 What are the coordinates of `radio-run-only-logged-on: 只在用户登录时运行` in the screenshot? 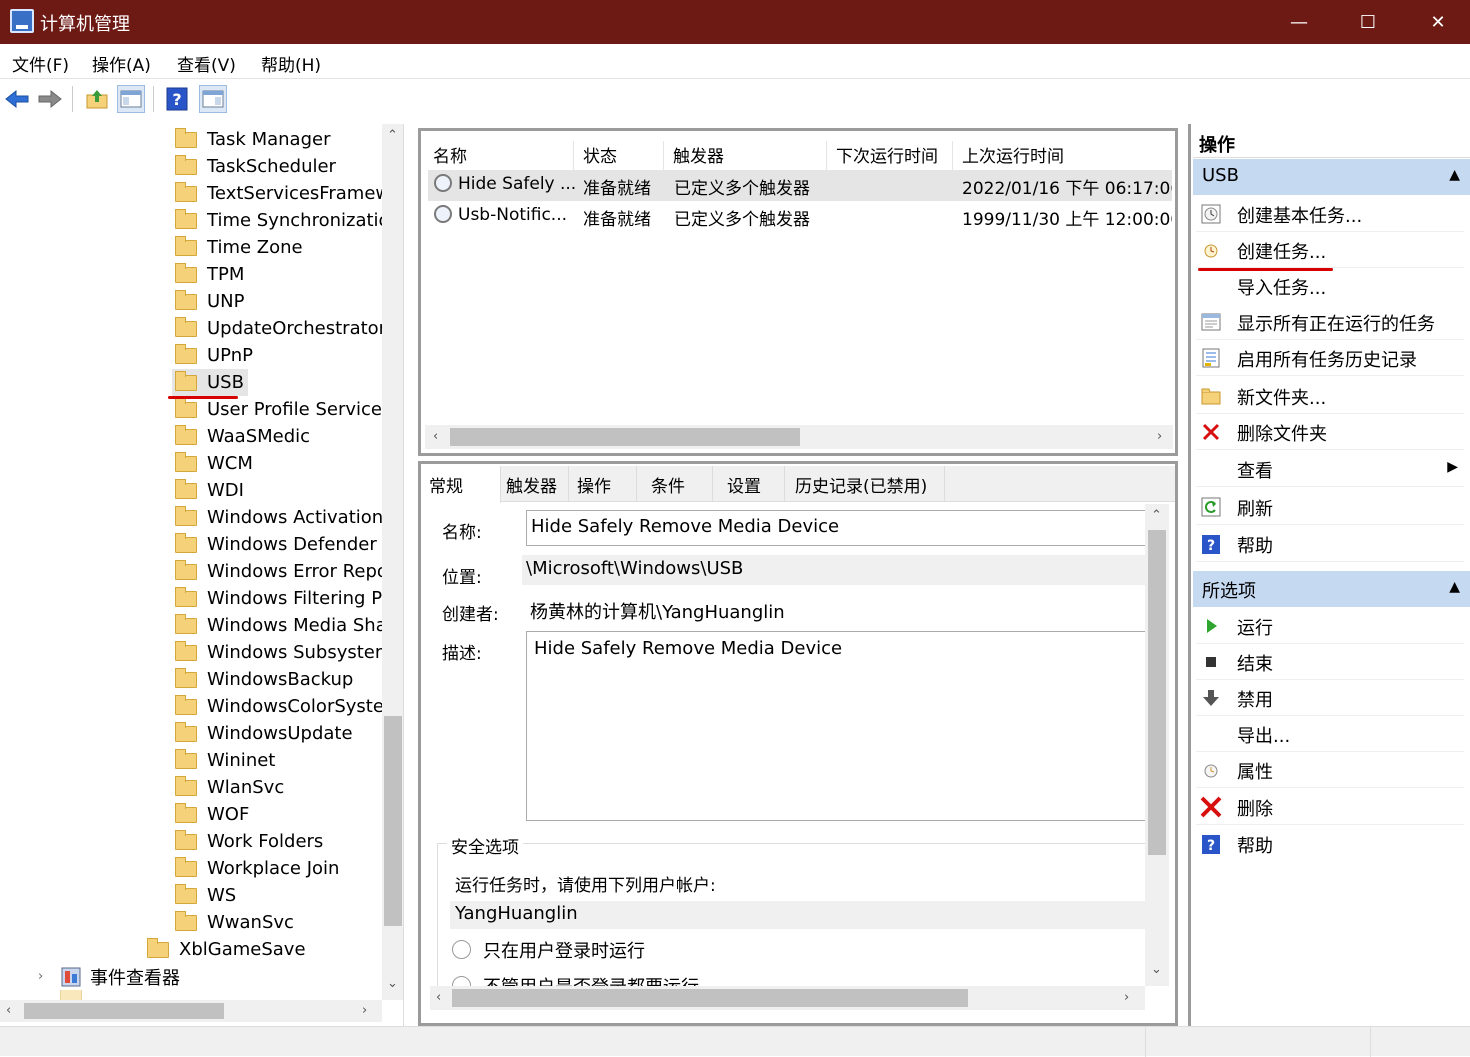 It's located at (750, 950).